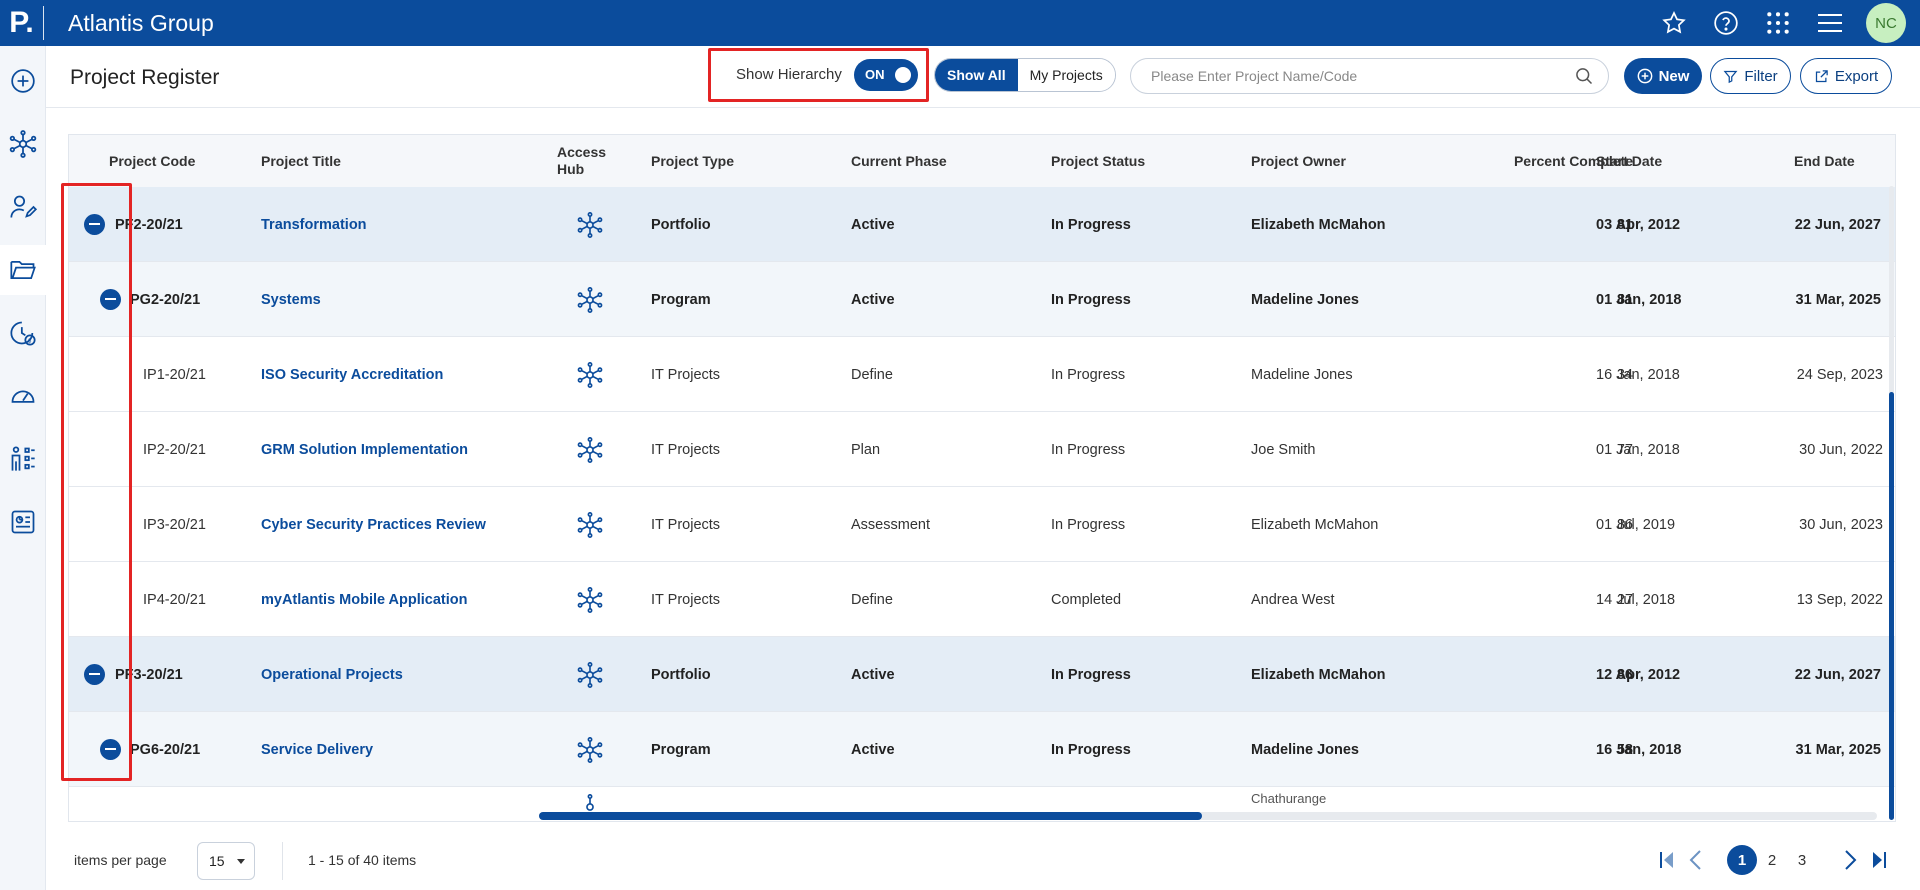 This screenshot has height=890, width=1920. I want to click on horizontal-scroll-thumb, so click(870, 816).